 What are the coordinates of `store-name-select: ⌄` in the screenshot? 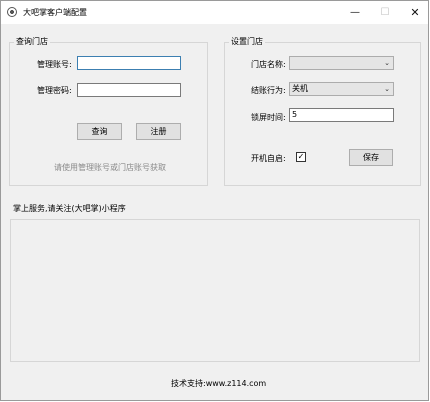 It's located at (341, 63).